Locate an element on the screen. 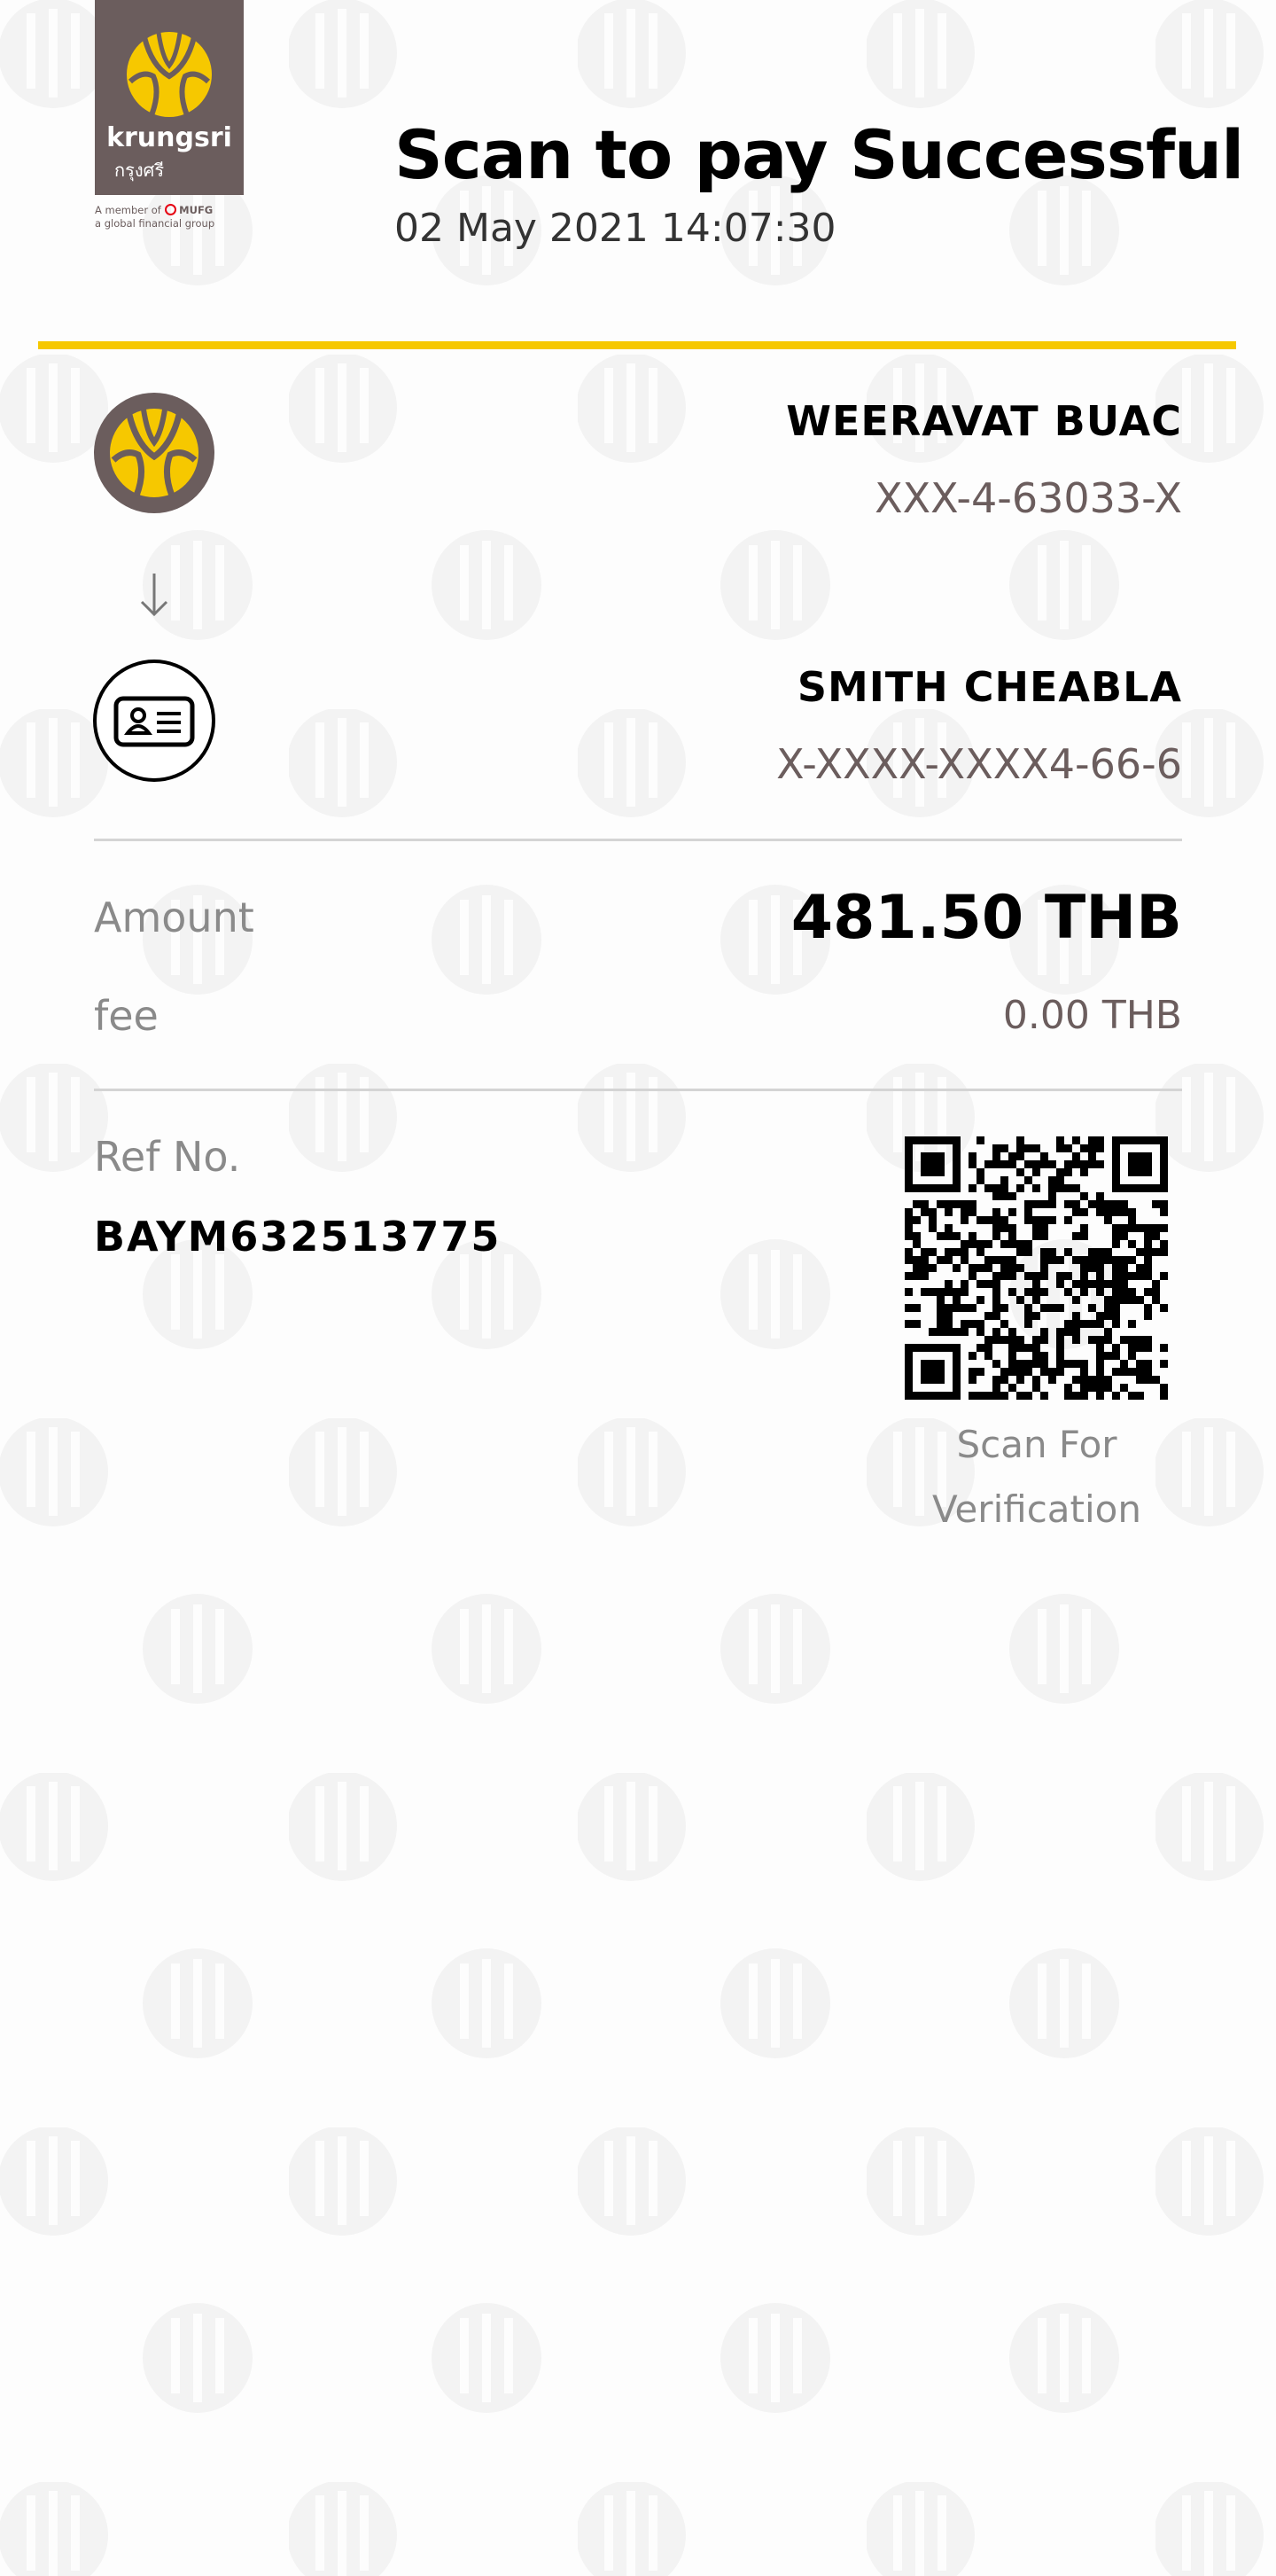 The image size is (1276, 2576). amount-value: 481.50 THB is located at coordinates (986, 918).